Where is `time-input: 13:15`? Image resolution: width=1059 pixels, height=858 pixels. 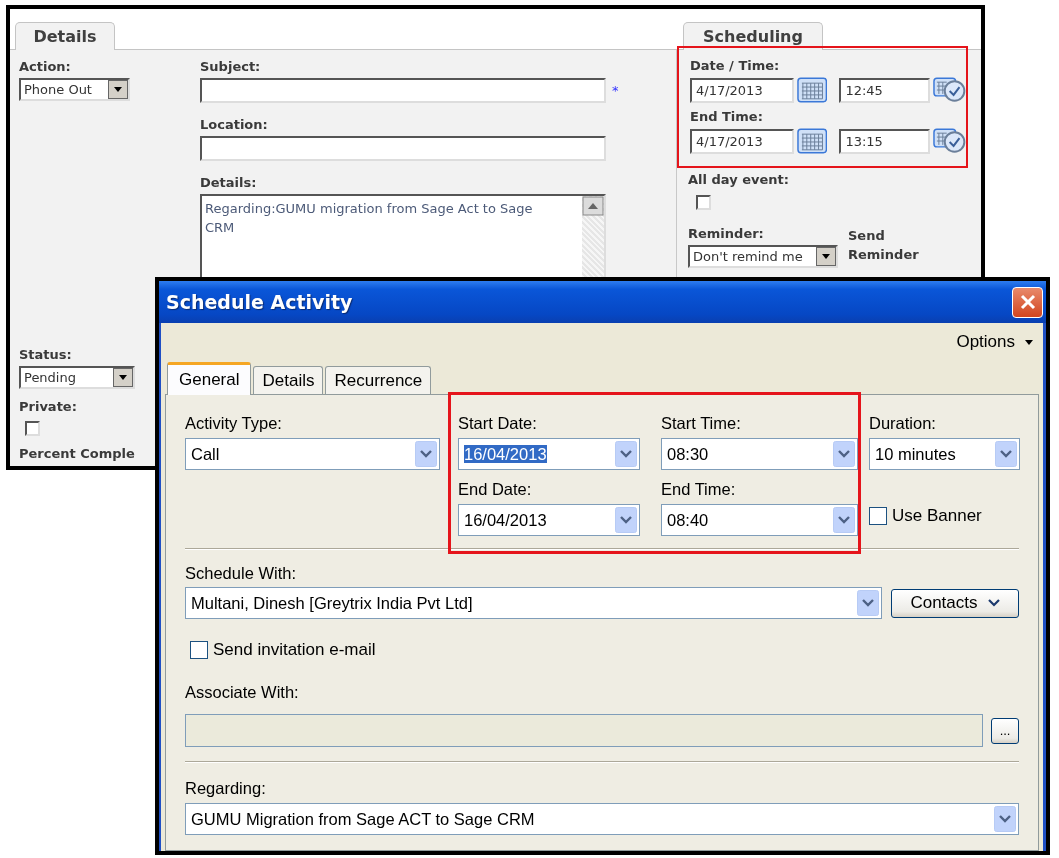
time-input: 13:15 is located at coordinates (884, 141).